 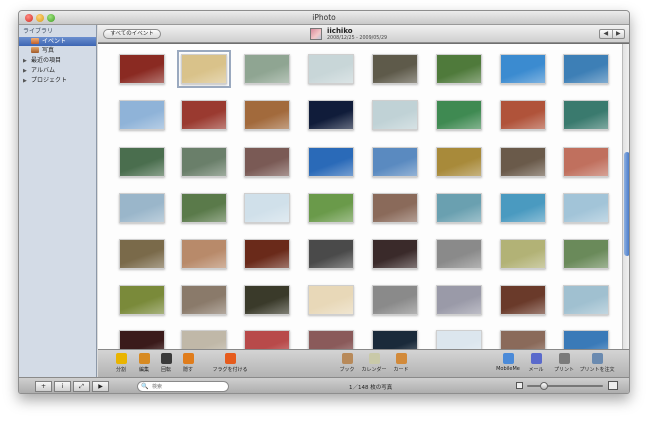 I want to click on sidebar-item-events: イベント, so click(x=57, y=41).